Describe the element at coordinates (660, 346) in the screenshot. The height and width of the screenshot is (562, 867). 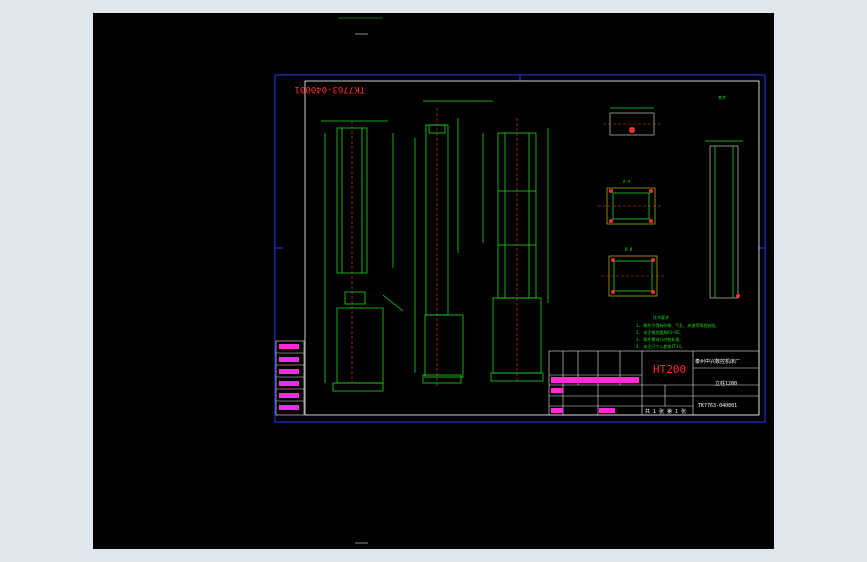
I see `svg-text: 4. 未注尺寸公差按IT14。` at that location.